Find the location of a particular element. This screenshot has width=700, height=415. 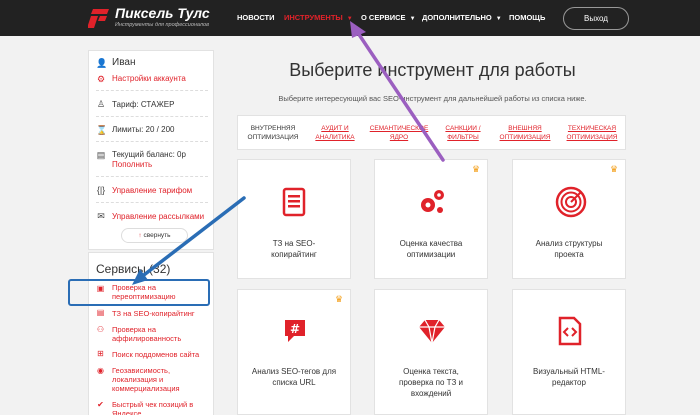

diamond-icon is located at coordinates (432, 331).